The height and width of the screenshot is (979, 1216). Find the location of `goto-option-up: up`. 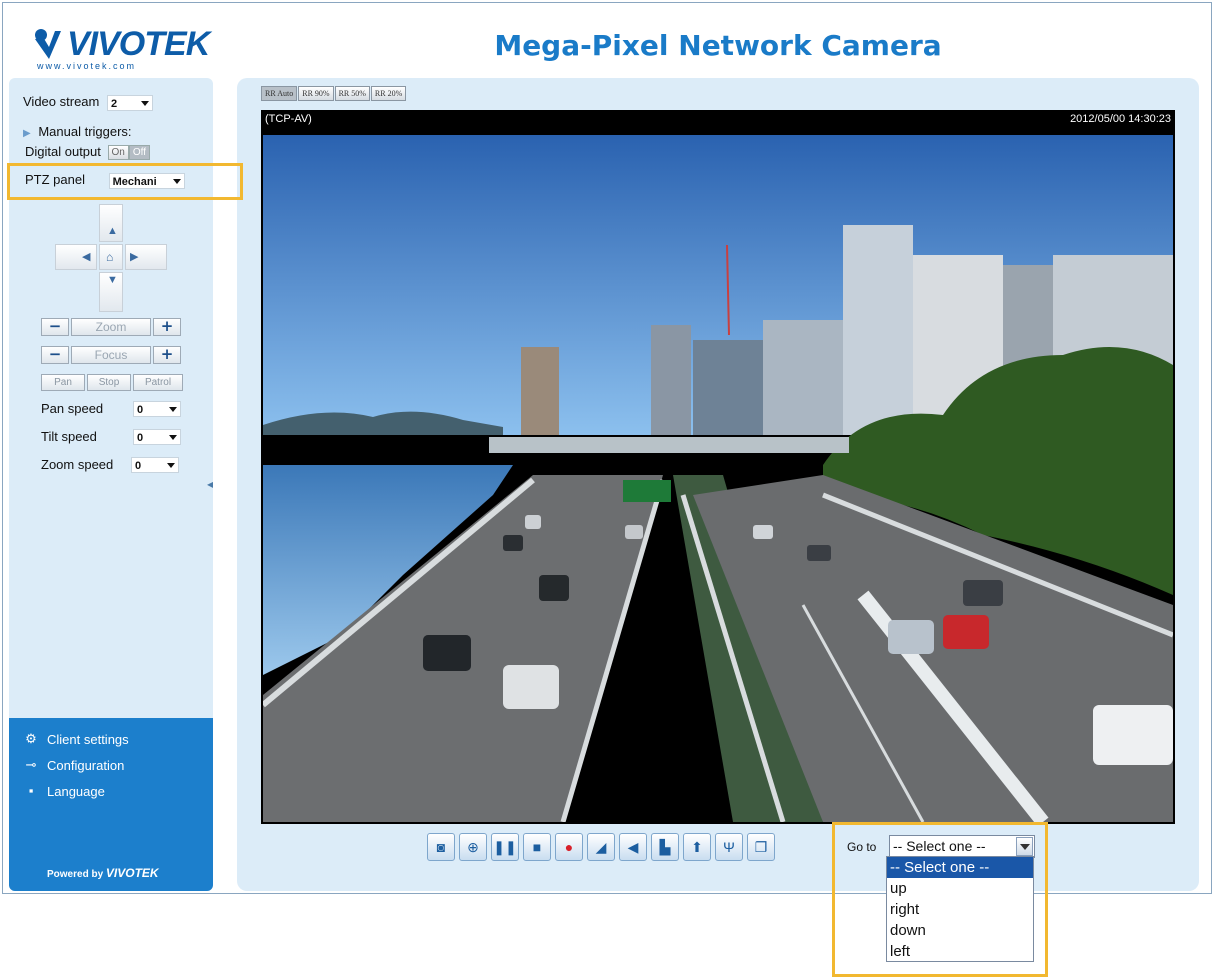

goto-option-up: up is located at coordinates (960, 888).